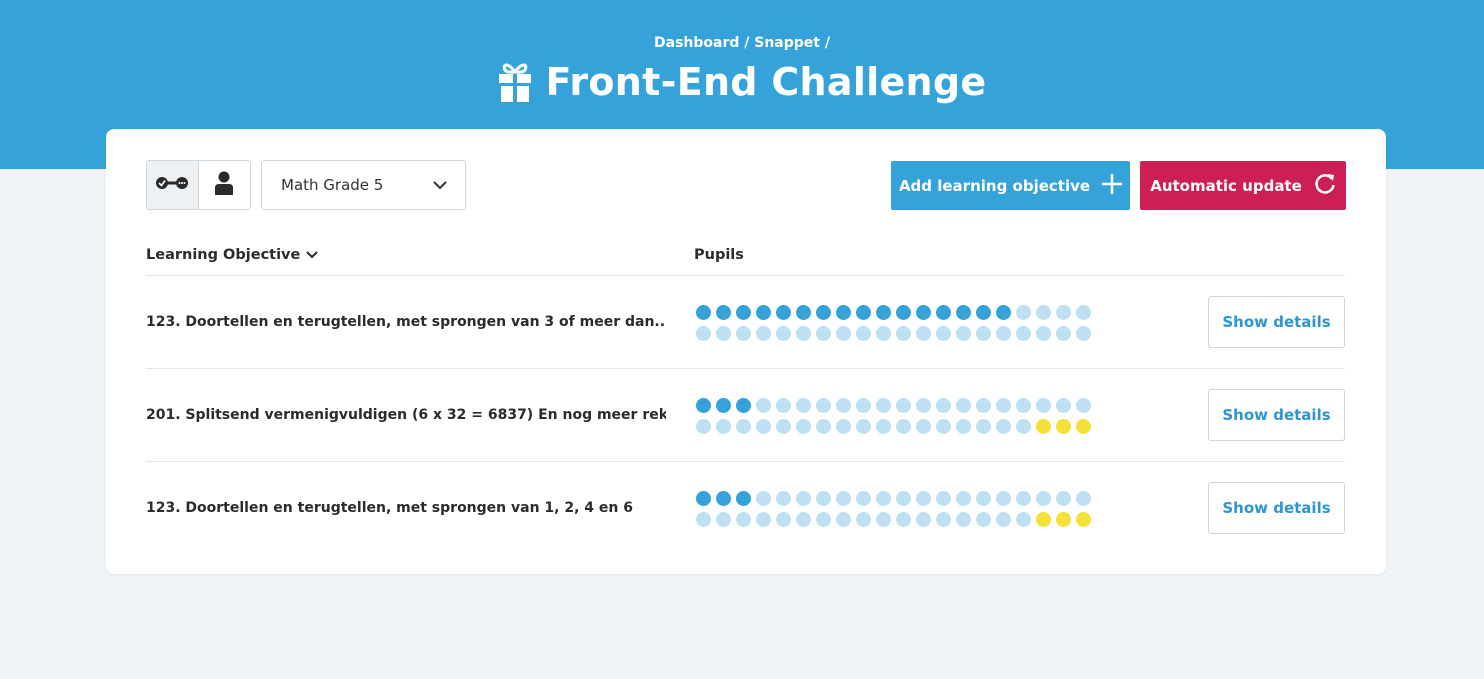 The width and height of the screenshot is (1484, 679). I want to click on objectives-view-icon, so click(172, 185).